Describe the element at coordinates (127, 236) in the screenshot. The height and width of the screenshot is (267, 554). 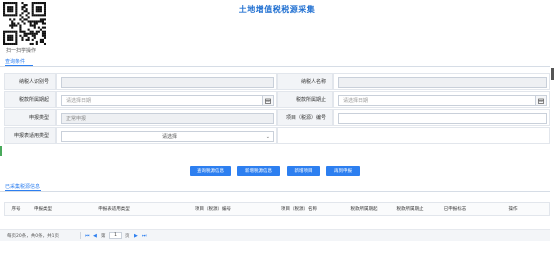
I see `page-suffix: 页` at that location.